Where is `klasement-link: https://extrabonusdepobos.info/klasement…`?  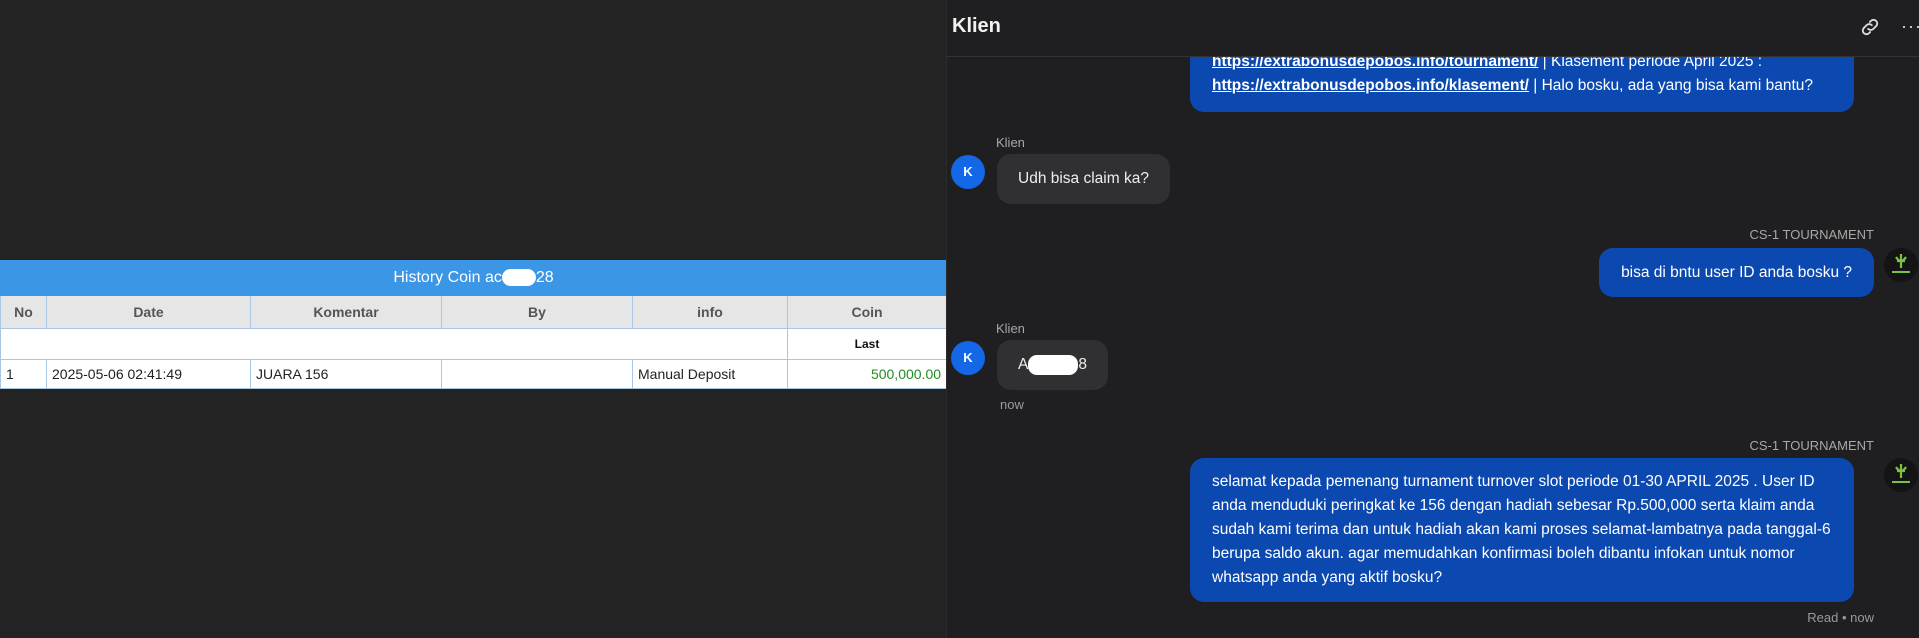 klasement-link: https://extrabonusdepobos.info/klasement… is located at coordinates (1370, 85).